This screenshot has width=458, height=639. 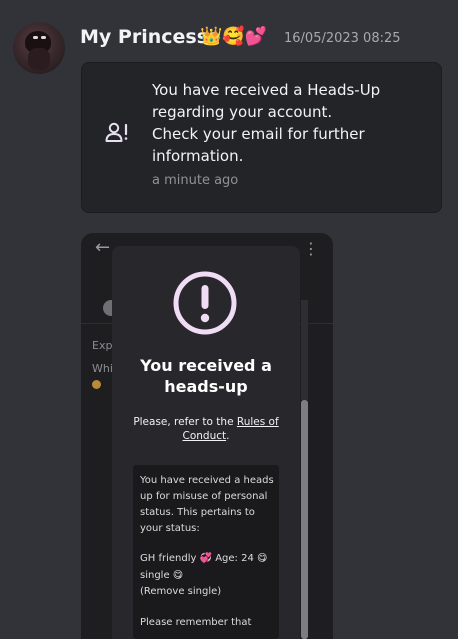 I want to click on refer-text: Please, refer to the, so click(x=185, y=422).